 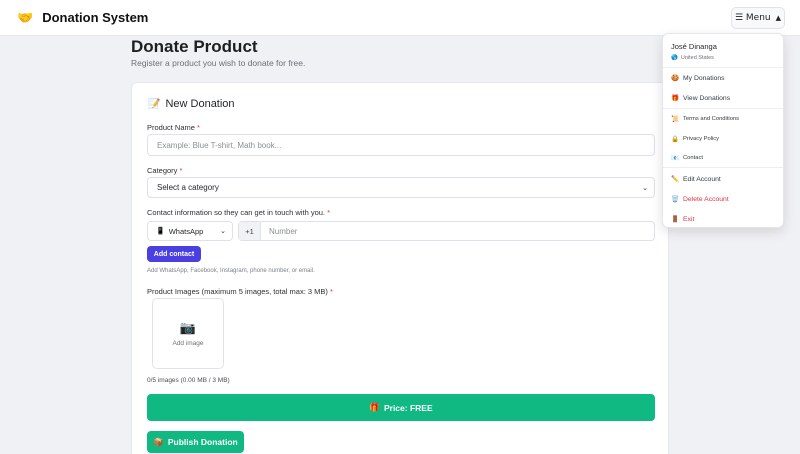 What do you see at coordinates (188, 187) in the screenshot?
I see `category-selected-value: Select a category` at bounding box center [188, 187].